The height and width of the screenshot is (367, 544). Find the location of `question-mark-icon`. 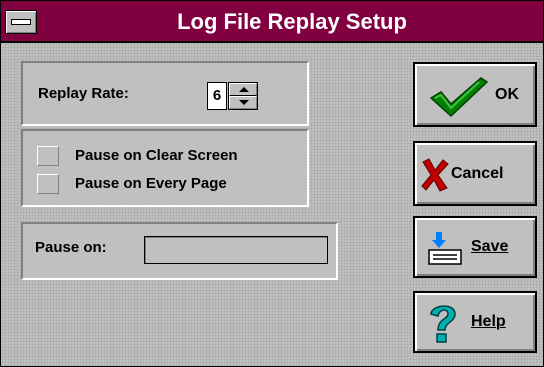

question-mark-icon is located at coordinates (443, 324).